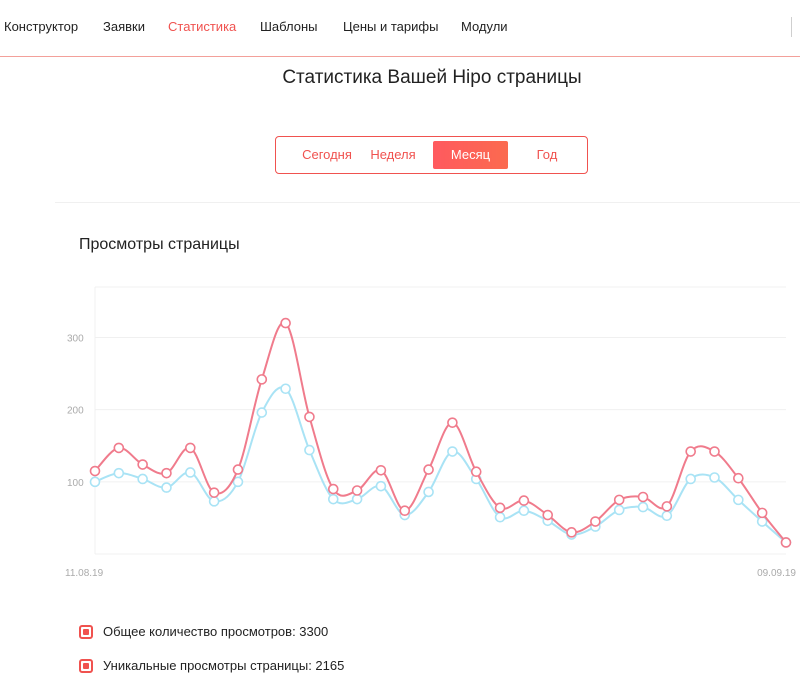 This screenshot has height=694, width=800. Describe the element at coordinates (432, 77) in the screenshot. I see `page-title: Статистика Вашей Hipo страницы` at that location.